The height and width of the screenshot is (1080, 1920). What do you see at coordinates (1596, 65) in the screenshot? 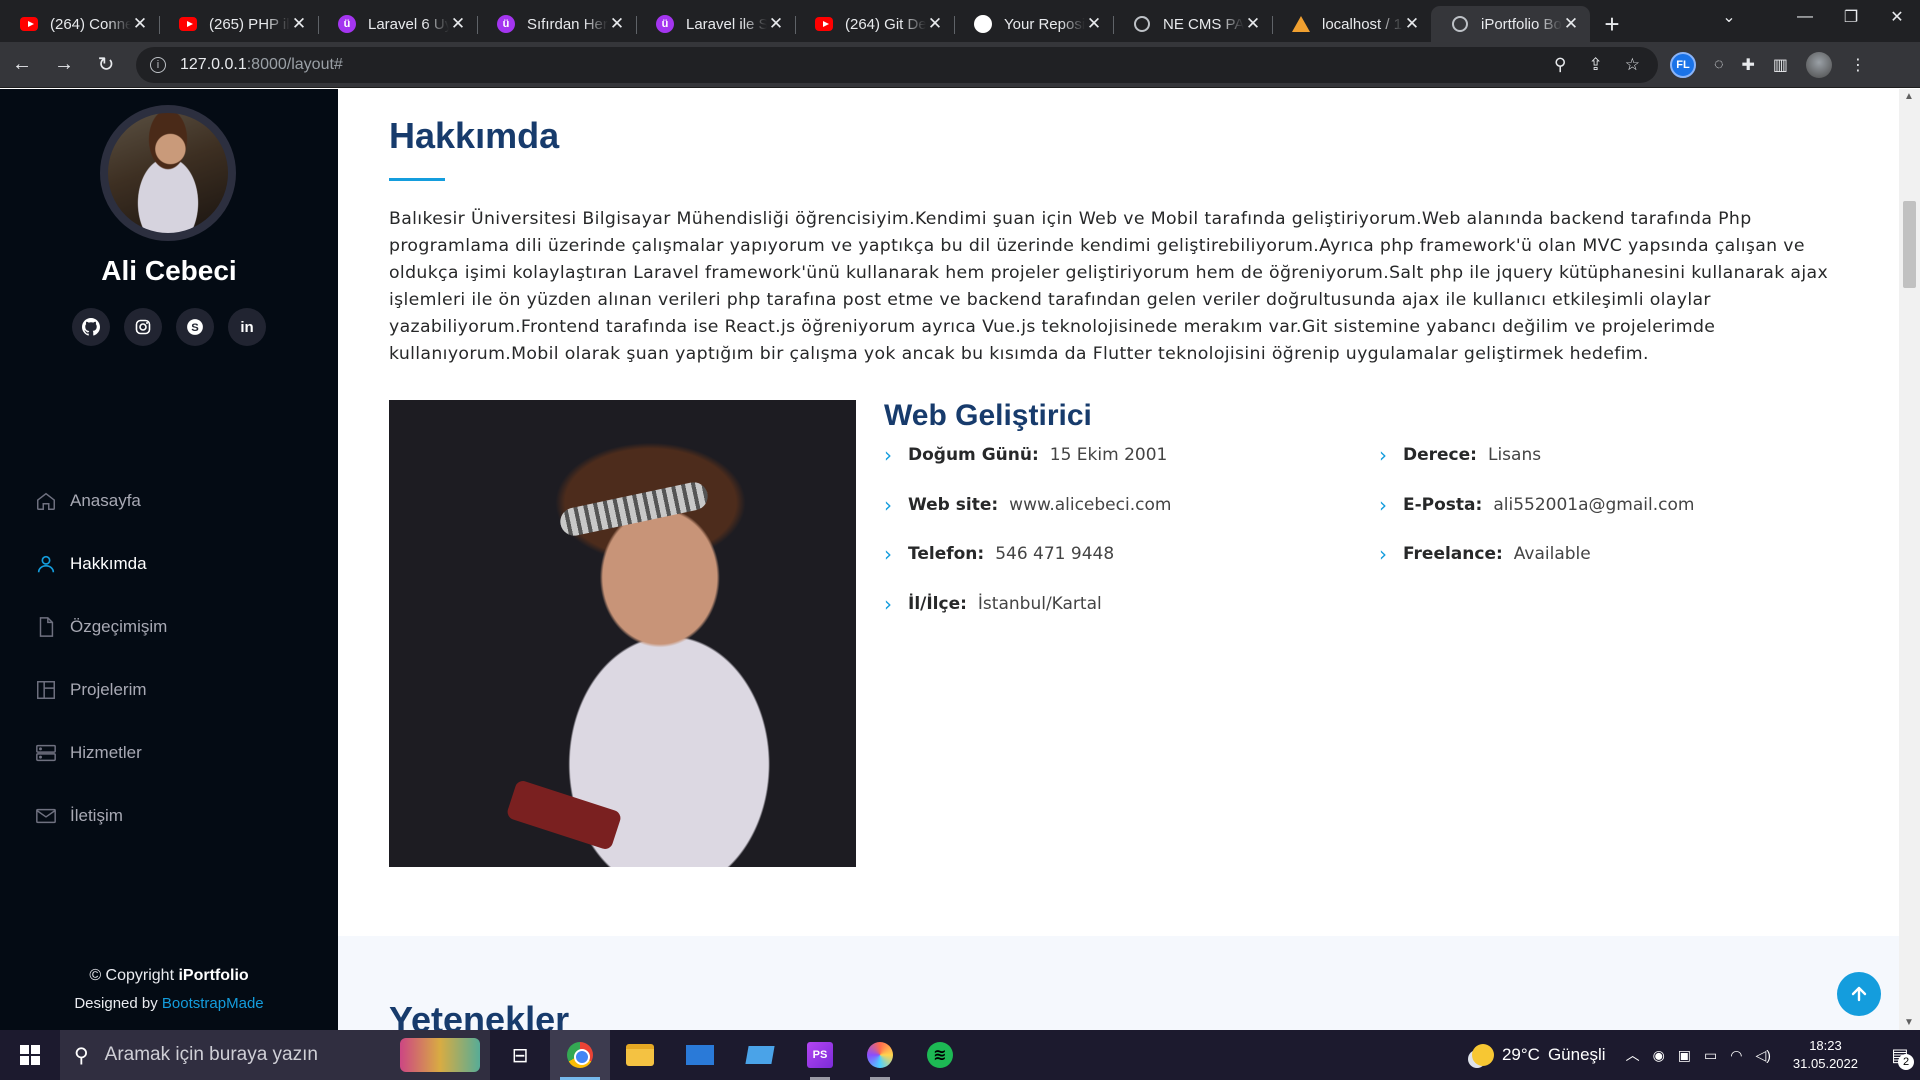
I see `share-icon: ⇪` at bounding box center [1596, 65].